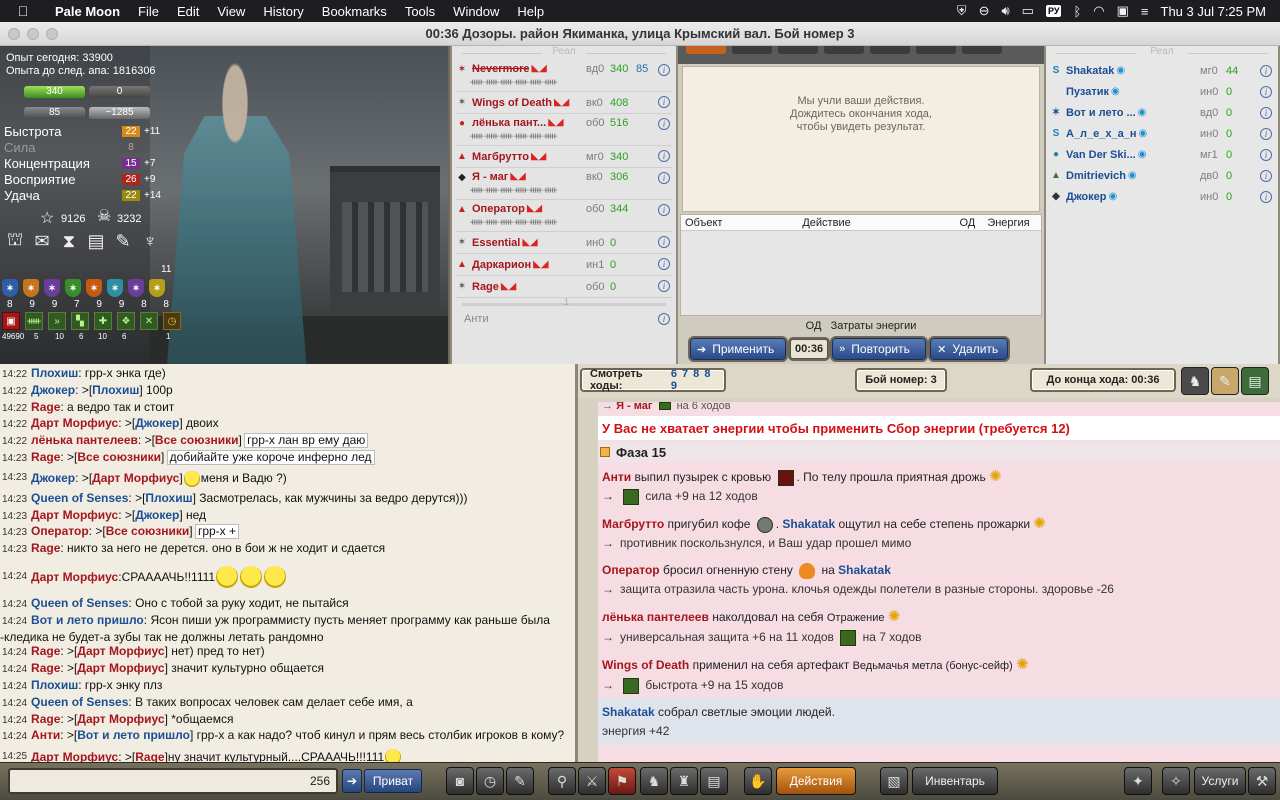 The width and height of the screenshot is (1280, 800). What do you see at coordinates (231, 11) in the screenshot?
I see `menu-view: View` at bounding box center [231, 11].